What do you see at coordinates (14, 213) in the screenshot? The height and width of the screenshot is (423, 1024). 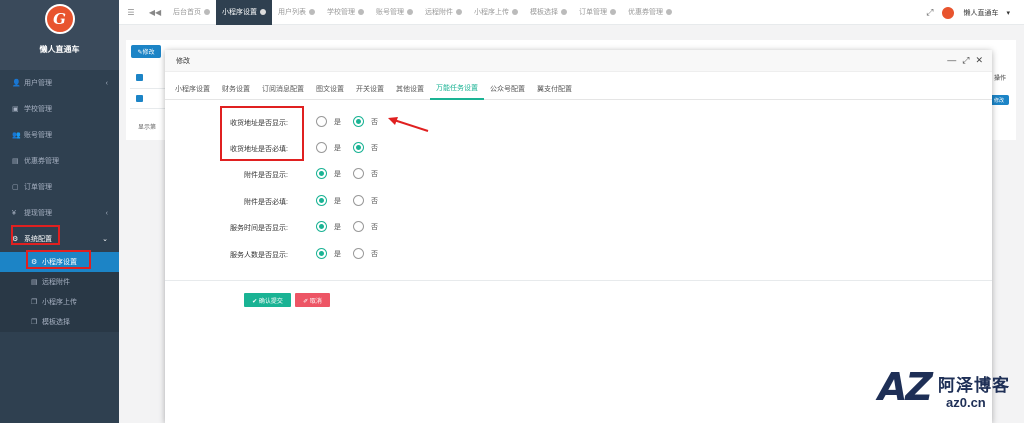 I see `yen-icon: ¥` at bounding box center [14, 213].